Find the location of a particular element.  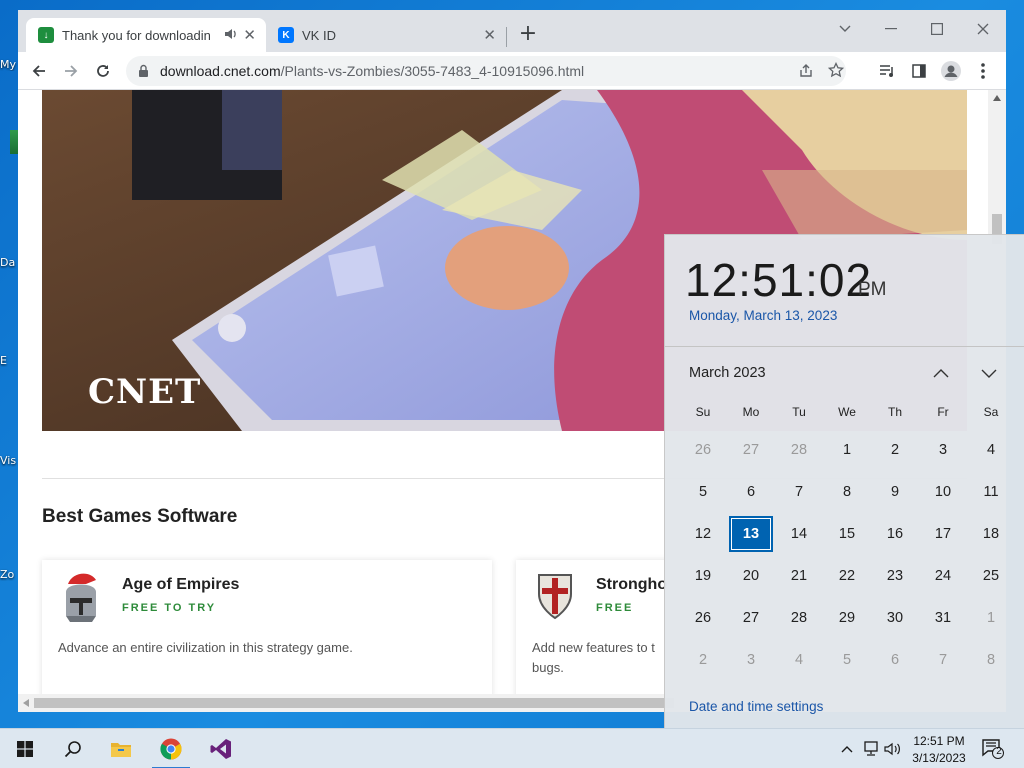

side-panel-icon is located at coordinates (919, 71).